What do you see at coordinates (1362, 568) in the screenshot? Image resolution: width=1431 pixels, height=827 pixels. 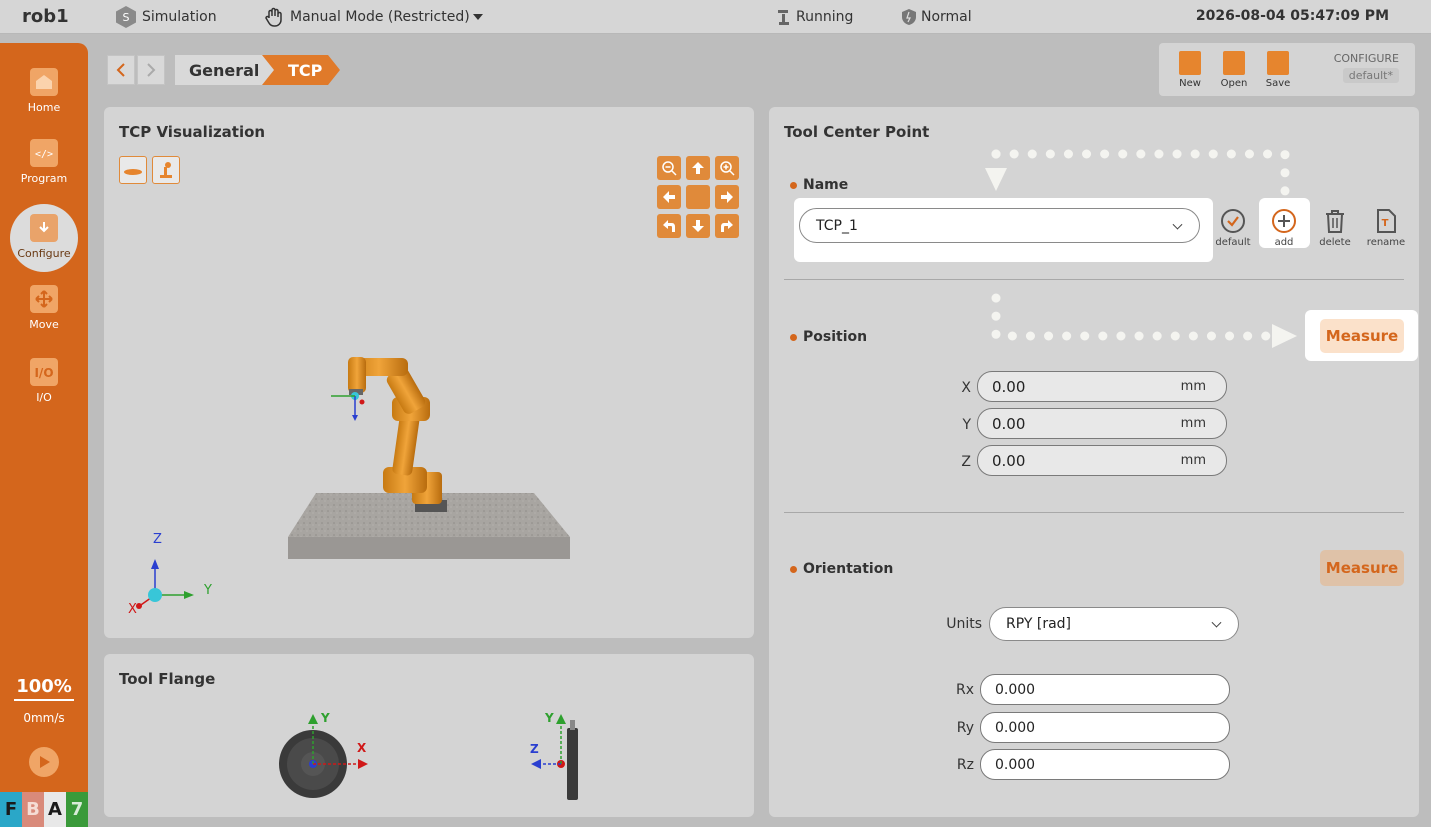 I see `orientation-measure-button: Measure` at bounding box center [1362, 568].